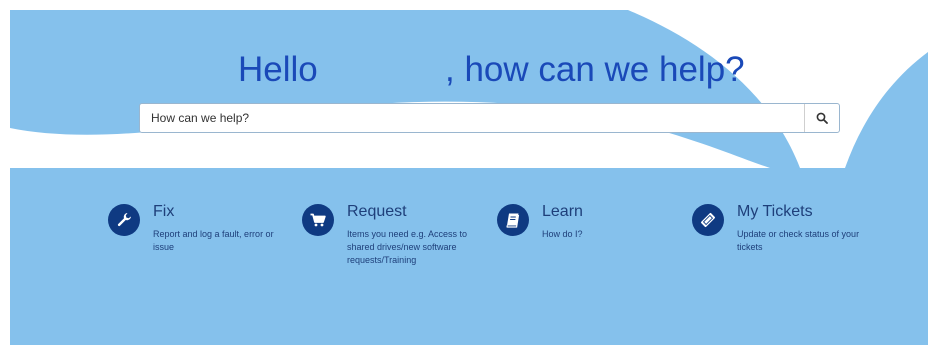 This screenshot has width=929, height=345. I want to click on help-question-text: , how can we help?, so click(595, 69).